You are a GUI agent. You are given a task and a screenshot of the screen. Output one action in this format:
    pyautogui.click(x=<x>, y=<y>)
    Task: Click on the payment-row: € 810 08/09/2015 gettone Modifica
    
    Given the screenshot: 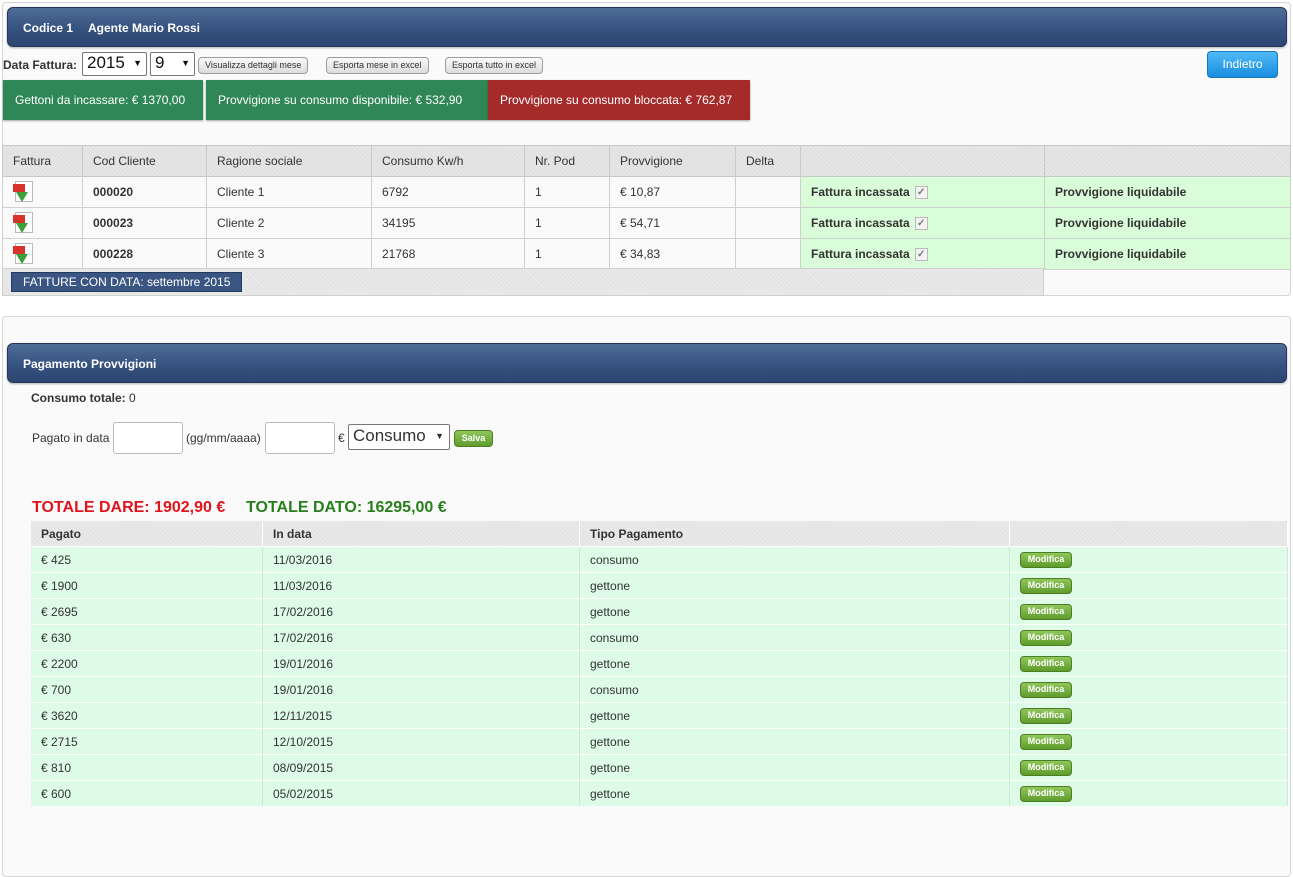 What is the action you would take?
    pyautogui.click(x=659, y=767)
    